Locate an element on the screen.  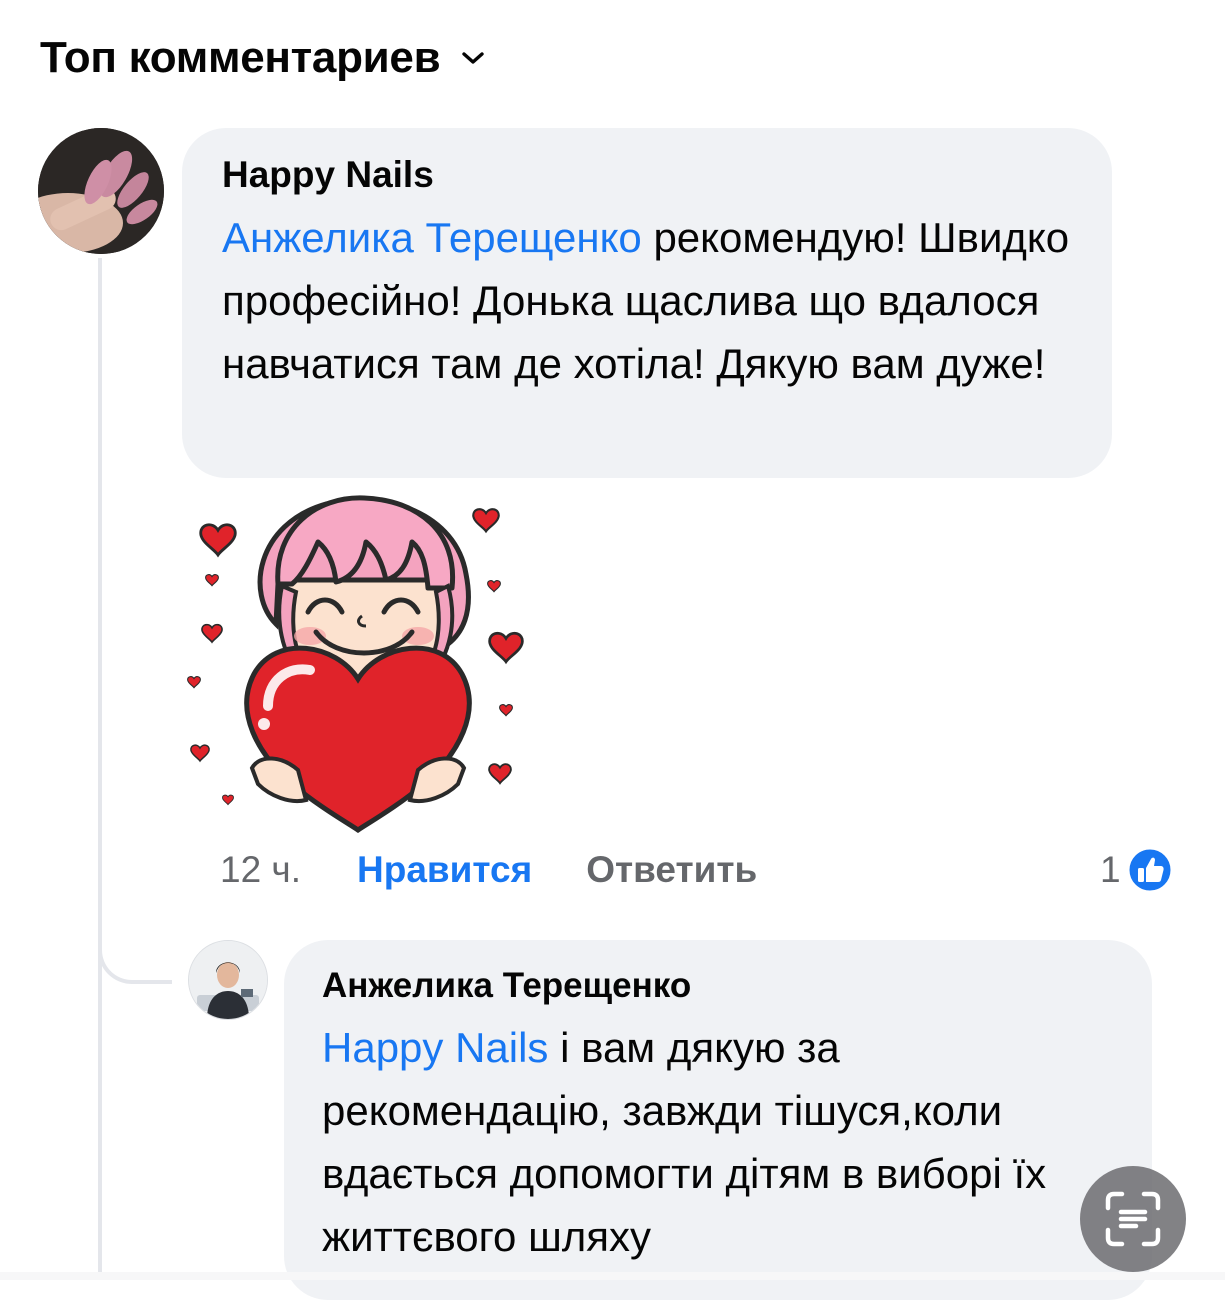
chevron-down-icon is located at coordinates (473, 58).